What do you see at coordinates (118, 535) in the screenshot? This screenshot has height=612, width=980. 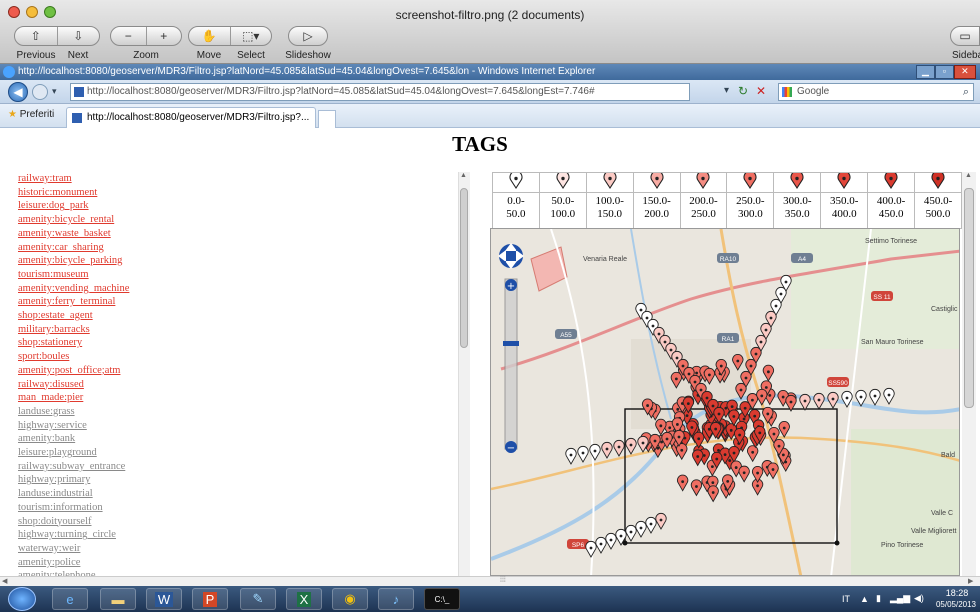 I see `tag-link: highway:turning_circle` at bounding box center [118, 535].